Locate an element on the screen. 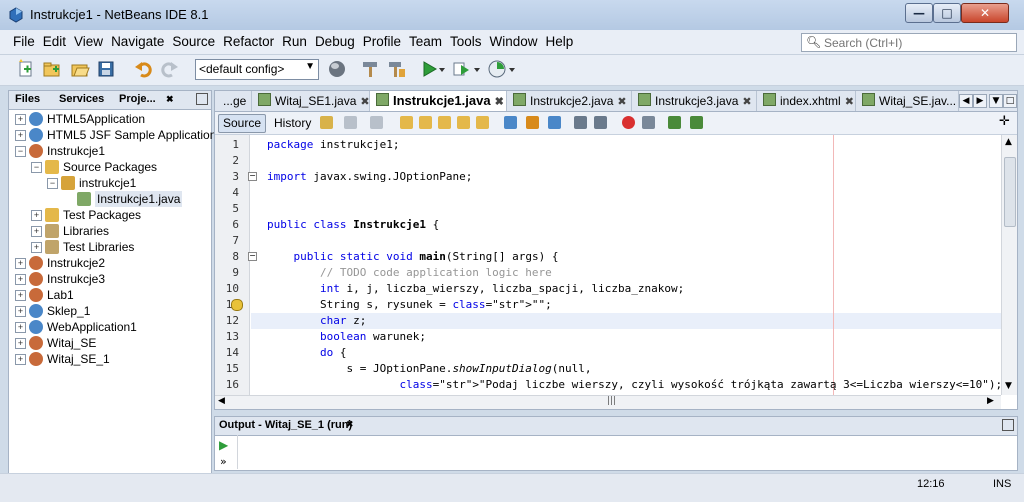 Image resolution: width=1024 pixels, height=502 pixels. debug-dropdown-icon is located at coordinates (478, 69).